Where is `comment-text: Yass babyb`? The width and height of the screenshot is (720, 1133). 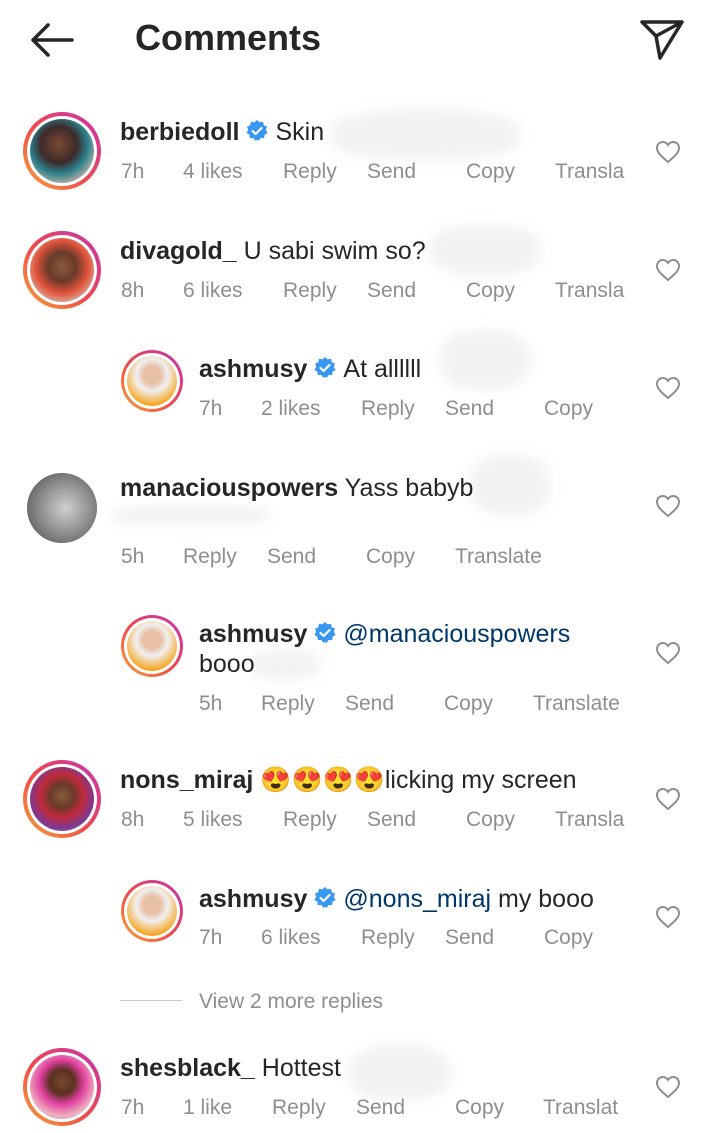 comment-text: Yass babyb is located at coordinates (409, 488).